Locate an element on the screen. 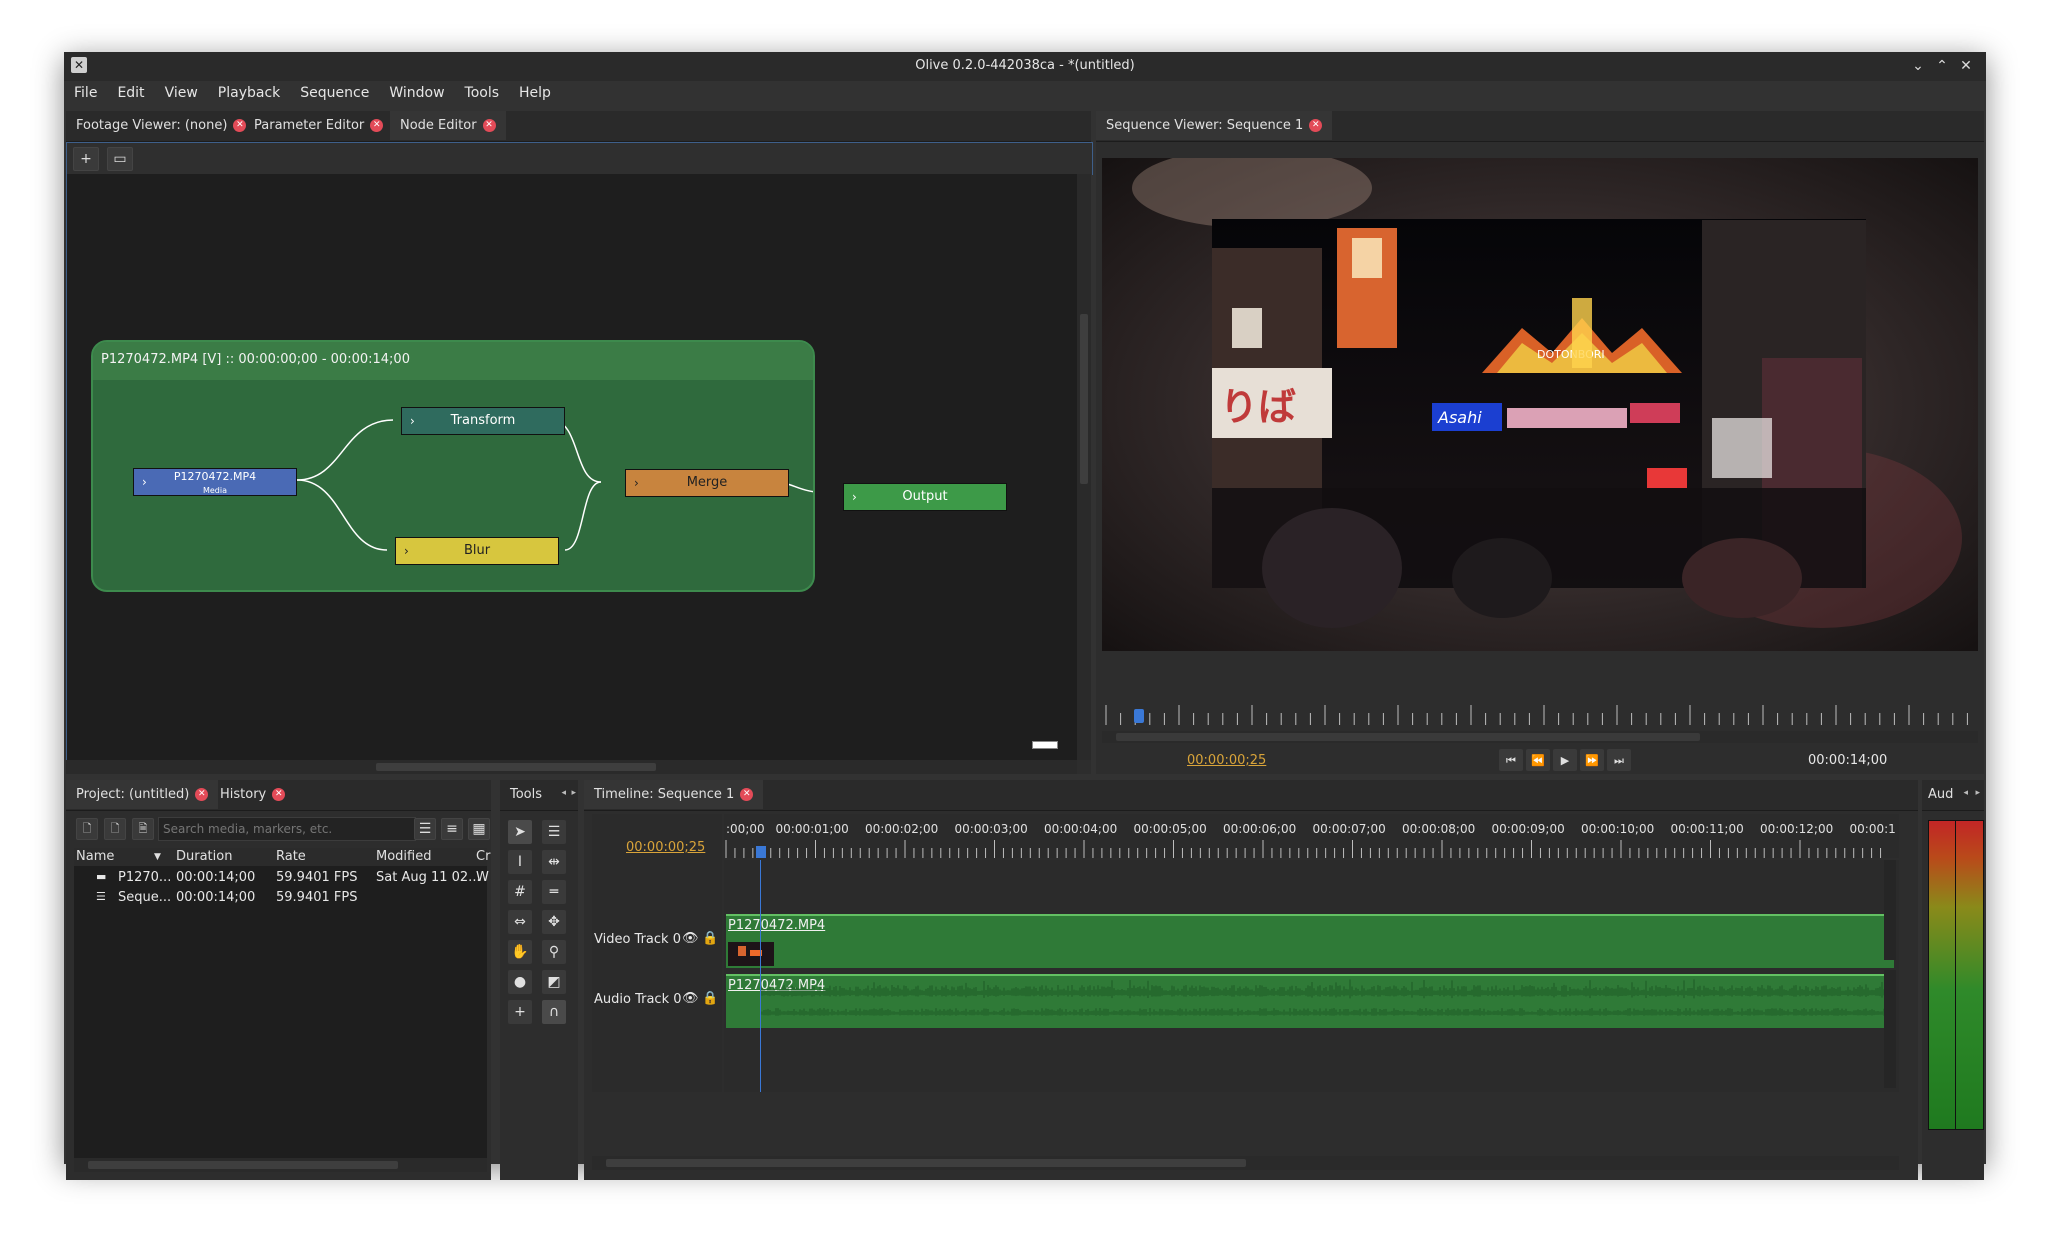  menu-playback: Playback is located at coordinates (249, 91).